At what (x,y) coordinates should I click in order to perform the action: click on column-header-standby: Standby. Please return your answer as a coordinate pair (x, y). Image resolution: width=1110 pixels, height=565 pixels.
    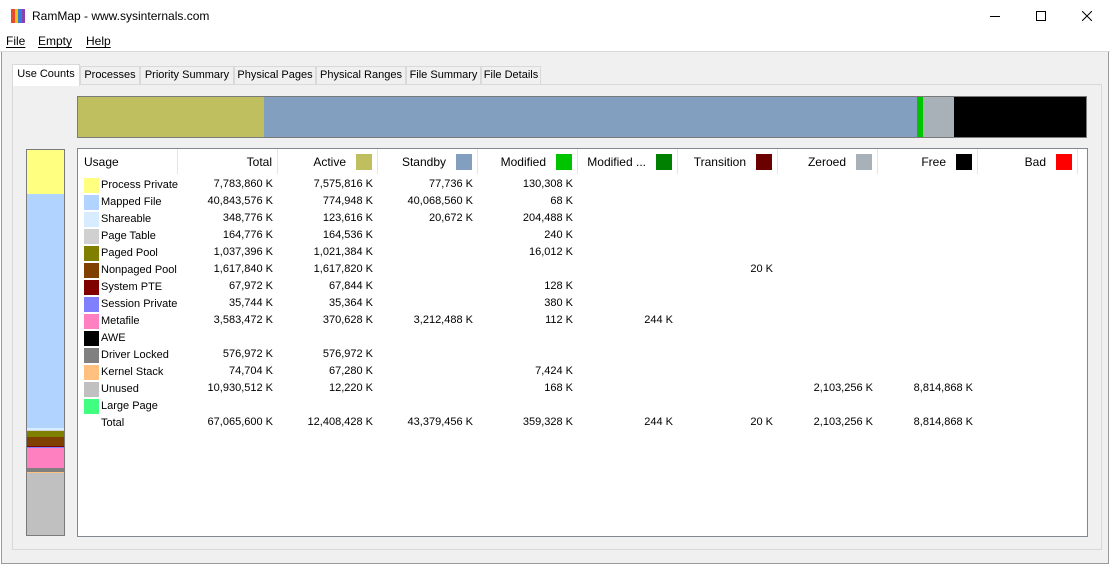
    Looking at the image, I should click on (428, 161).